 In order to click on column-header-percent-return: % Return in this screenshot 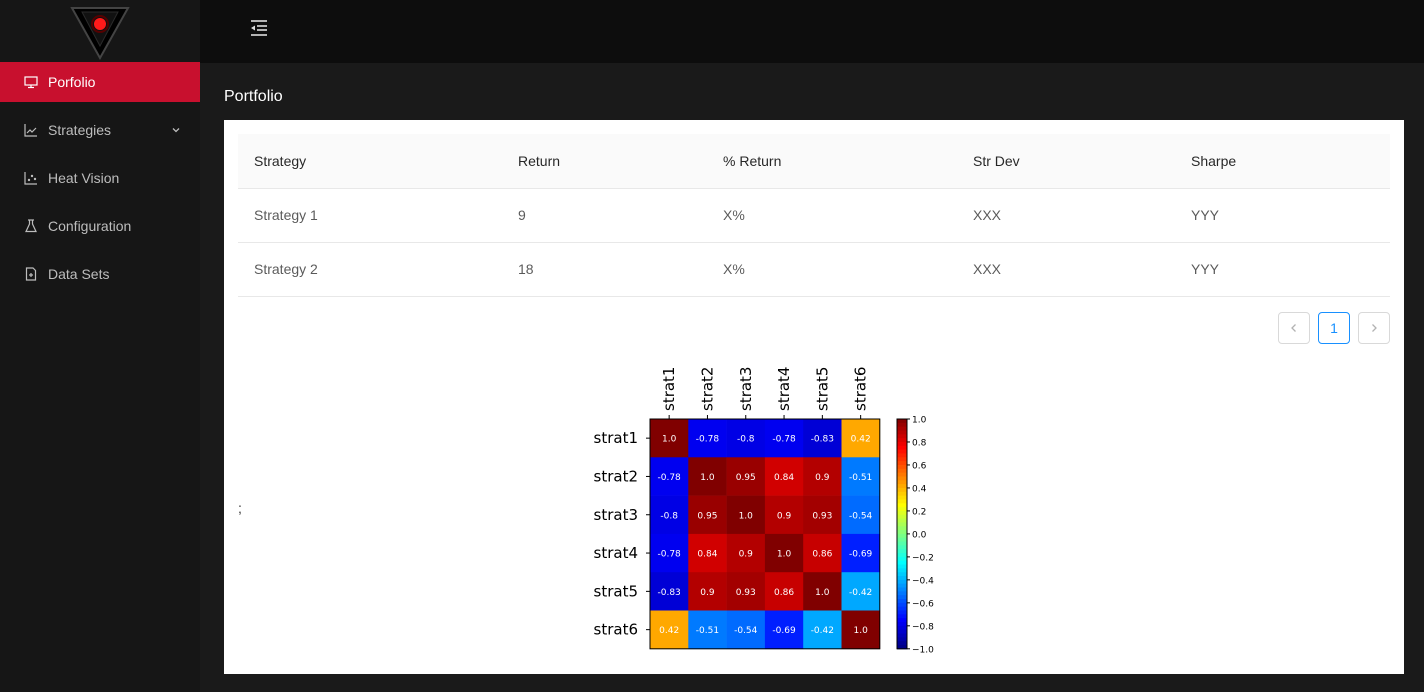, I will do `click(832, 161)`.